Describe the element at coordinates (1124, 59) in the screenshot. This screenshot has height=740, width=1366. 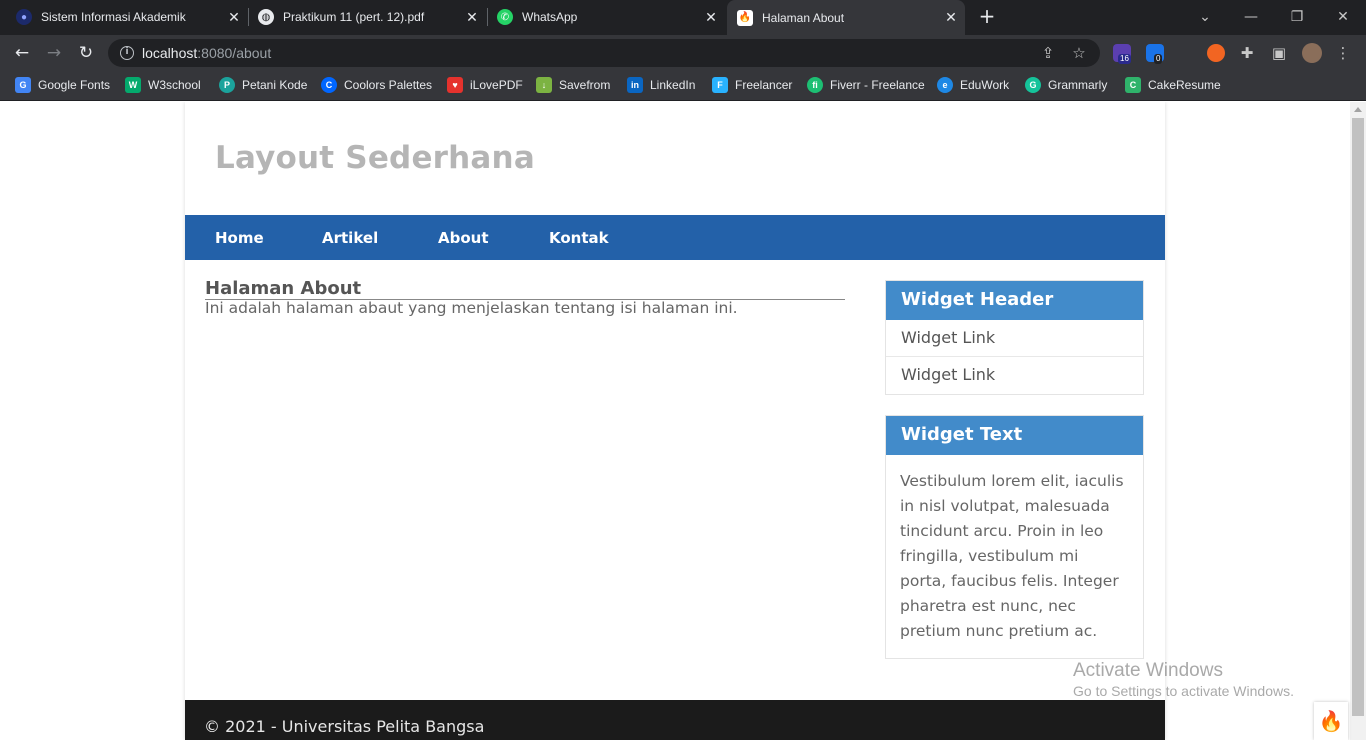
I see `extension-badge: 16` at that location.